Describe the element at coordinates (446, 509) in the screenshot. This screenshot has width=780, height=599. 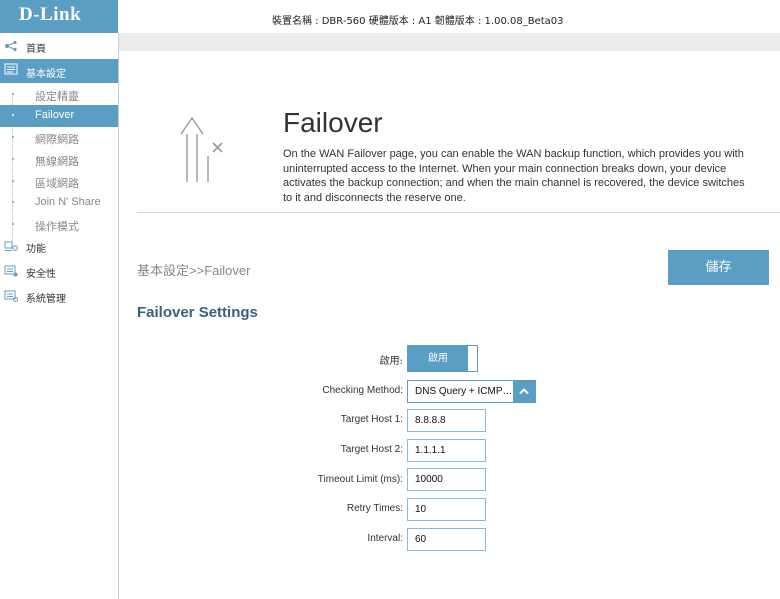
I see `retry-input` at that location.